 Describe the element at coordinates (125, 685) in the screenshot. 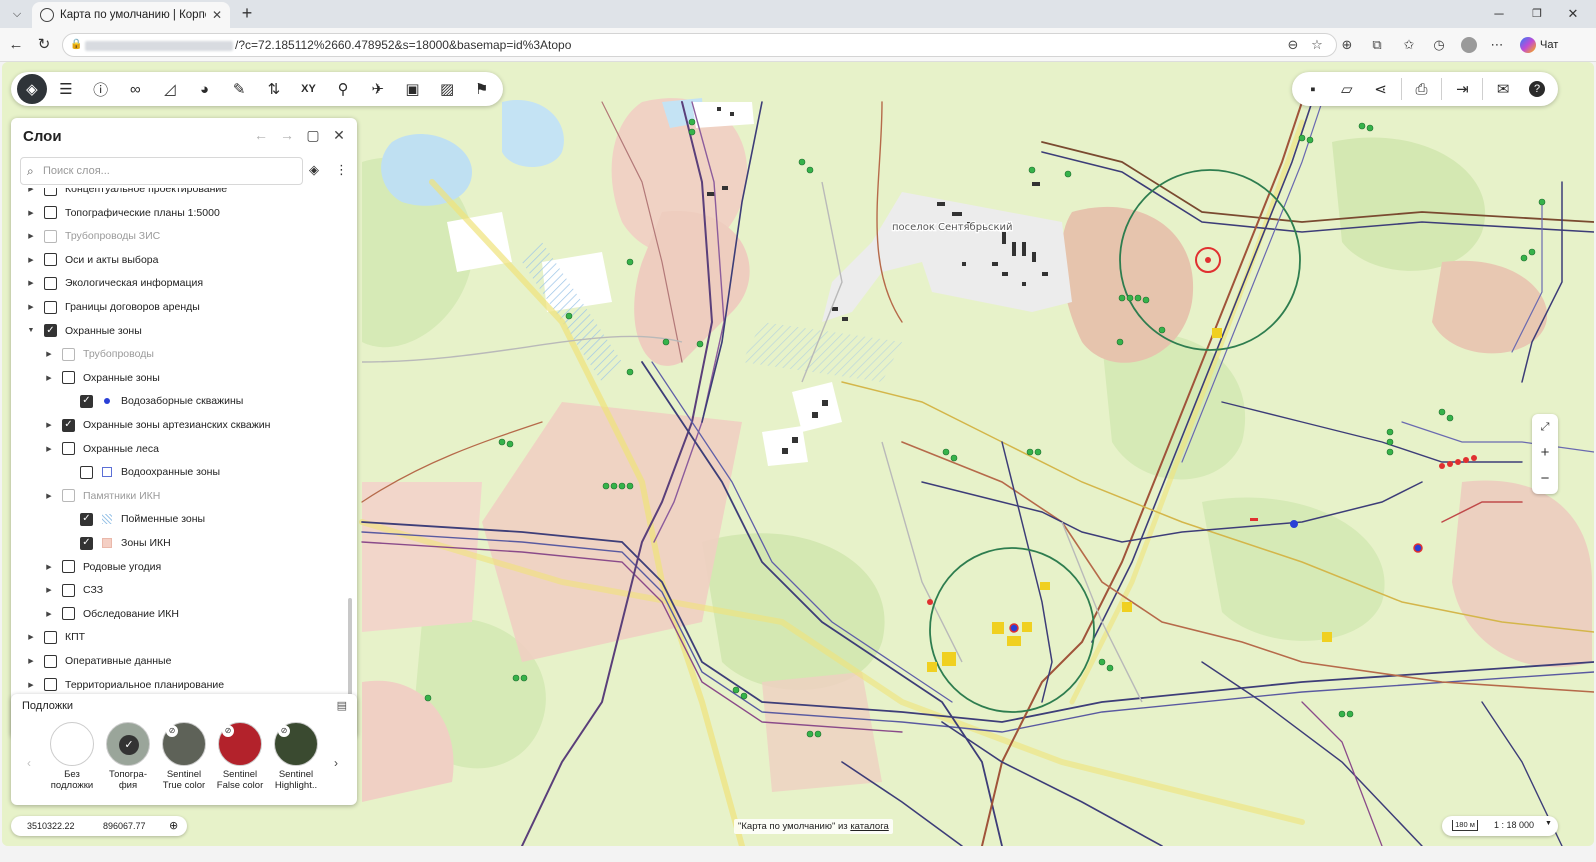

I see `layer-row: ▶ Территориальное планирование` at that location.